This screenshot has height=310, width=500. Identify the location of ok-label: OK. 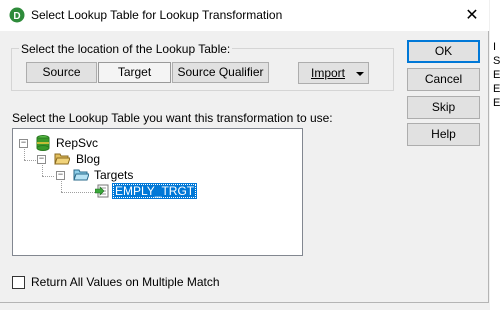
(443, 51).